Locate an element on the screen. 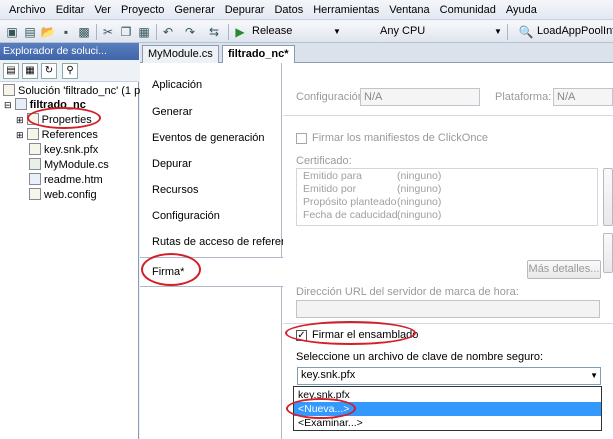 The image size is (613, 439). properties-folder-icon is located at coordinates (32, 119).